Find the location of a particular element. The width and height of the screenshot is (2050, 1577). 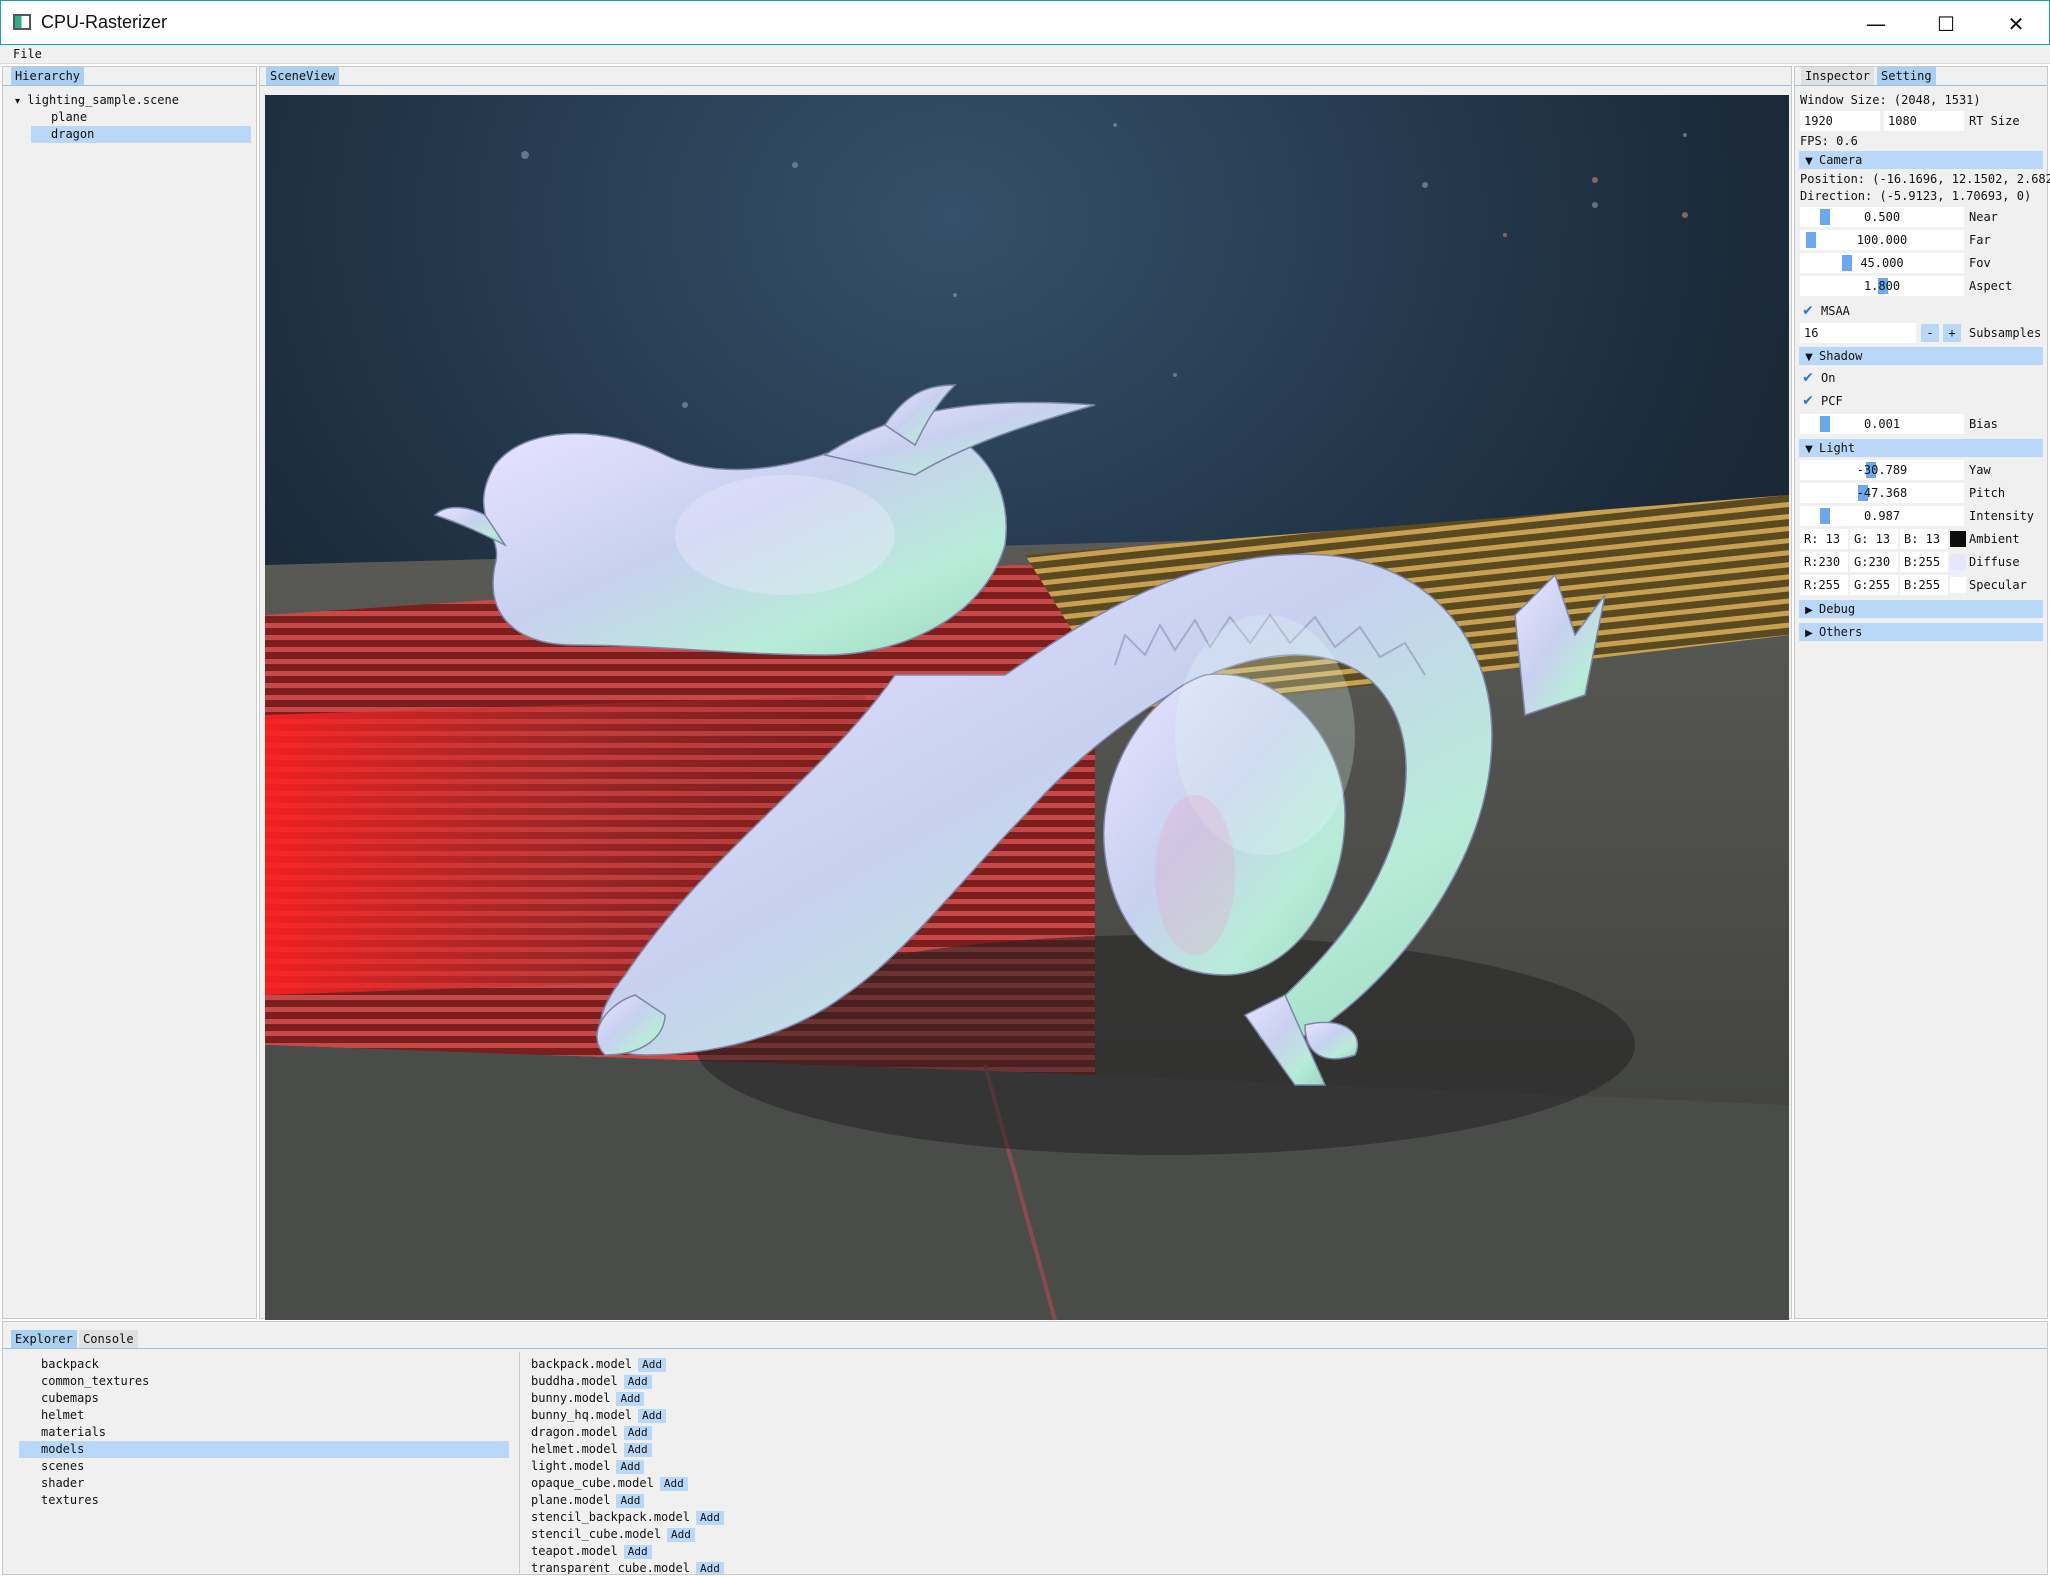

pcf-checkbox: ✔ is located at coordinates (1808, 401).